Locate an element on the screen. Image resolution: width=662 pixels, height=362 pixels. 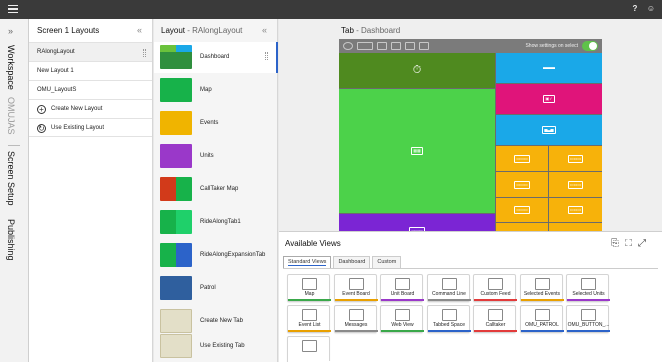
view-card: Event Board is located at coordinates (355, 288).